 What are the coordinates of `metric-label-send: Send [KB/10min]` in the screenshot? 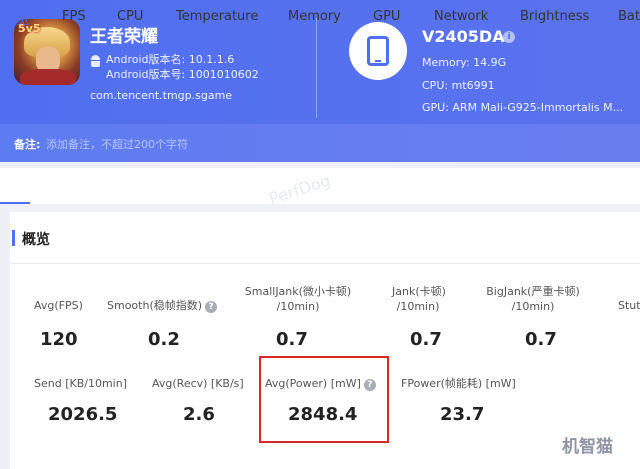 It's located at (80, 383).